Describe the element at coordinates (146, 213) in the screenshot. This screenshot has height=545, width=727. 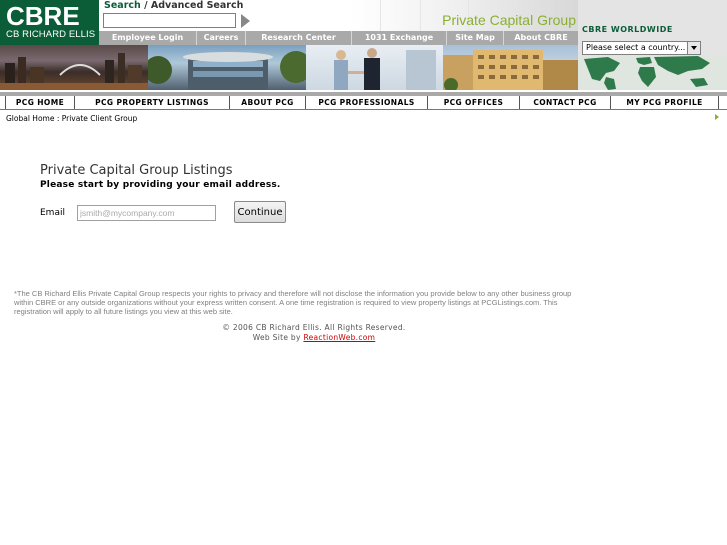
I see `email-field` at that location.